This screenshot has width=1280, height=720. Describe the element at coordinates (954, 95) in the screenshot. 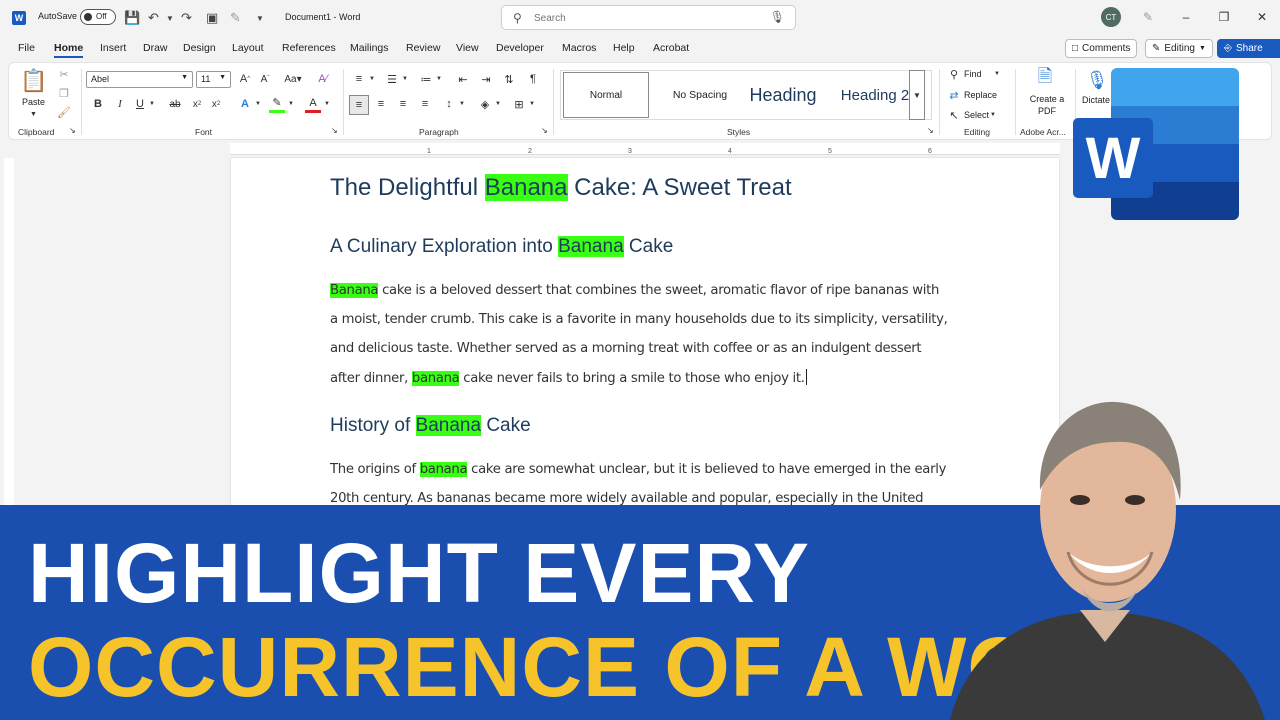

I see `replace-icon: ⇄` at that location.